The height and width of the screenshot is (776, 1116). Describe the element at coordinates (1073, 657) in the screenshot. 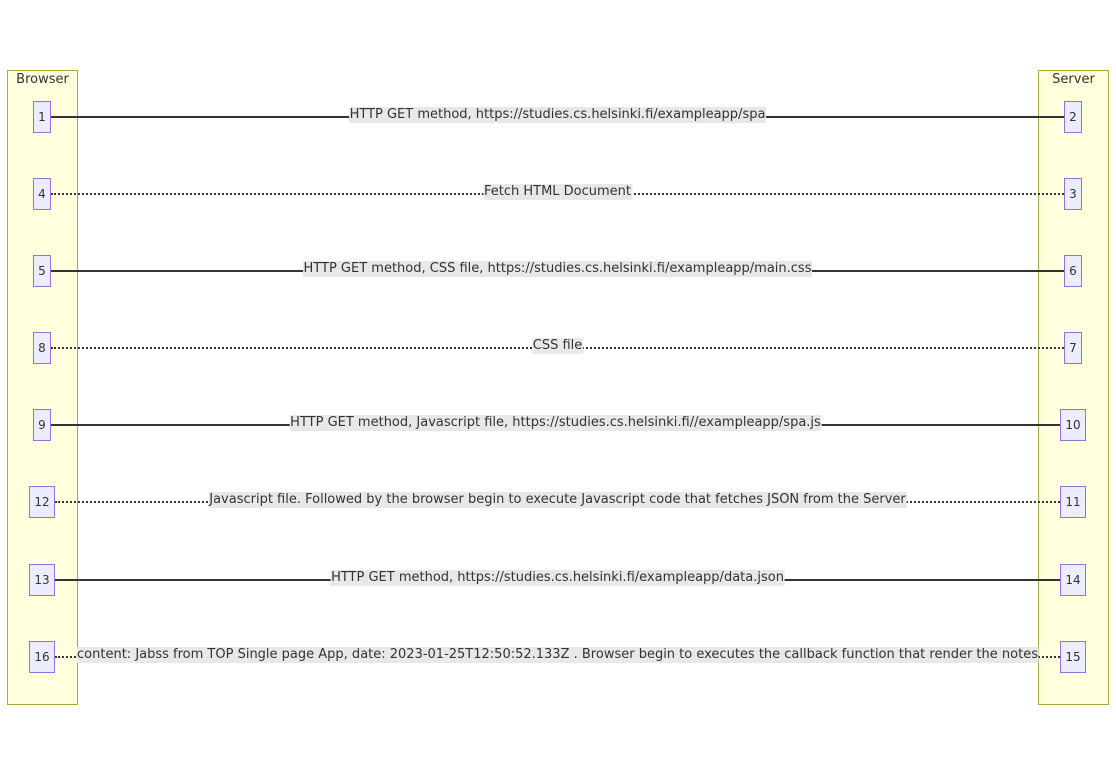

I see `node-right-8: 15` at that location.